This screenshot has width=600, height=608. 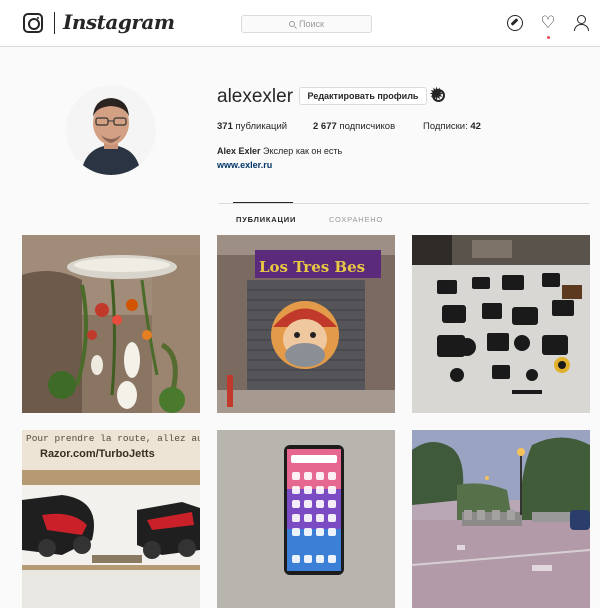 I want to click on edit-profile-button: Редактировать профиль, so click(x=363, y=96).